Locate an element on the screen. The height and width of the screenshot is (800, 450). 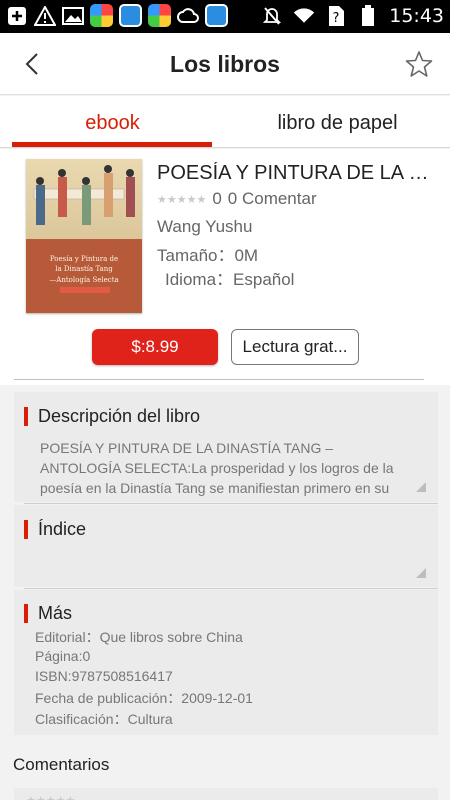
rating-value: 0 is located at coordinates (217, 198).